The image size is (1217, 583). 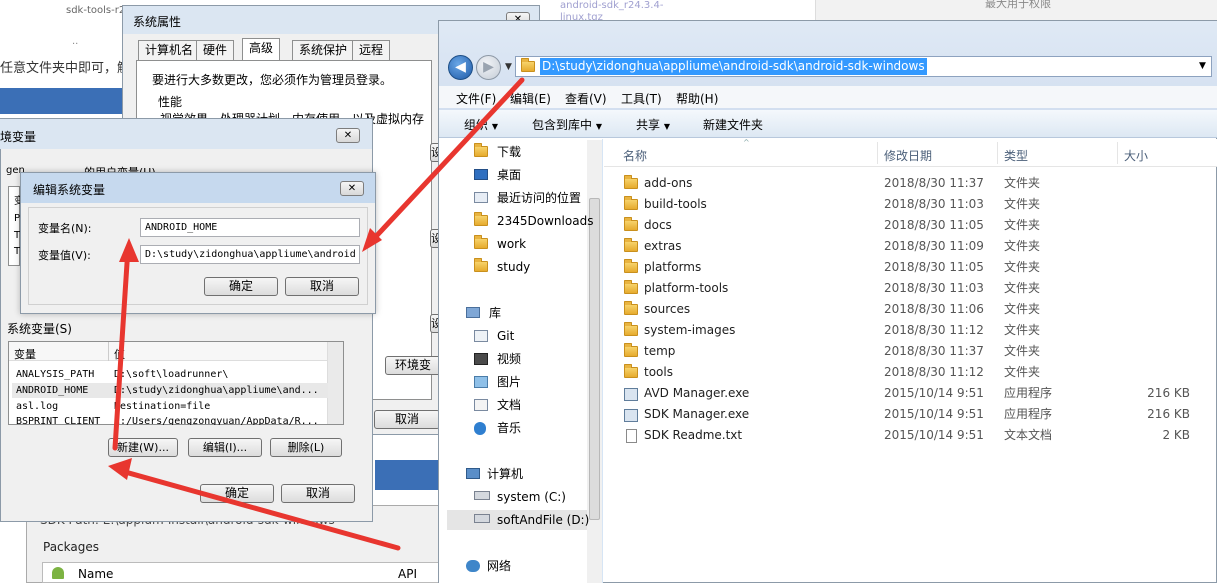 I want to click on arrow-address-to-value, so click(x=443, y=164).